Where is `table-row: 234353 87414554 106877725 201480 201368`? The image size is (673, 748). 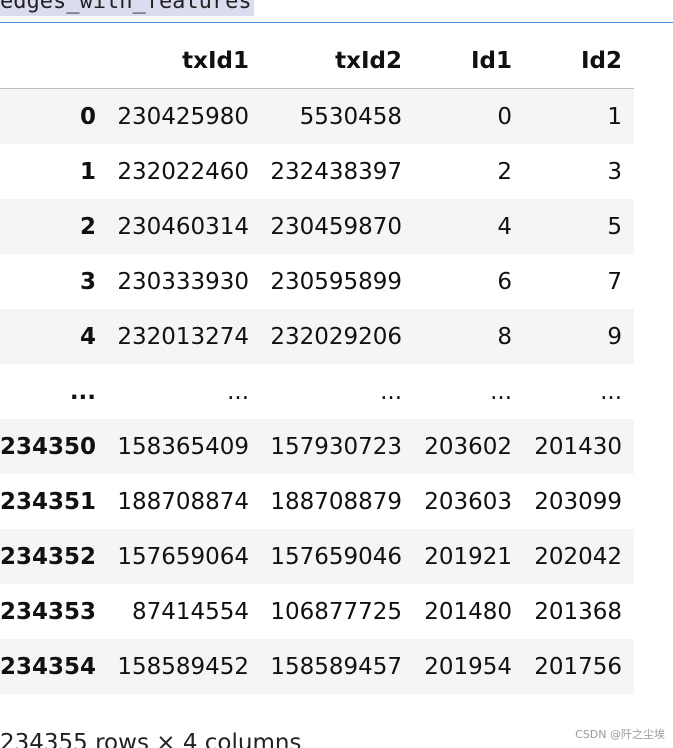 table-row: 234353 87414554 106877725 201480 201368 is located at coordinates (317, 611).